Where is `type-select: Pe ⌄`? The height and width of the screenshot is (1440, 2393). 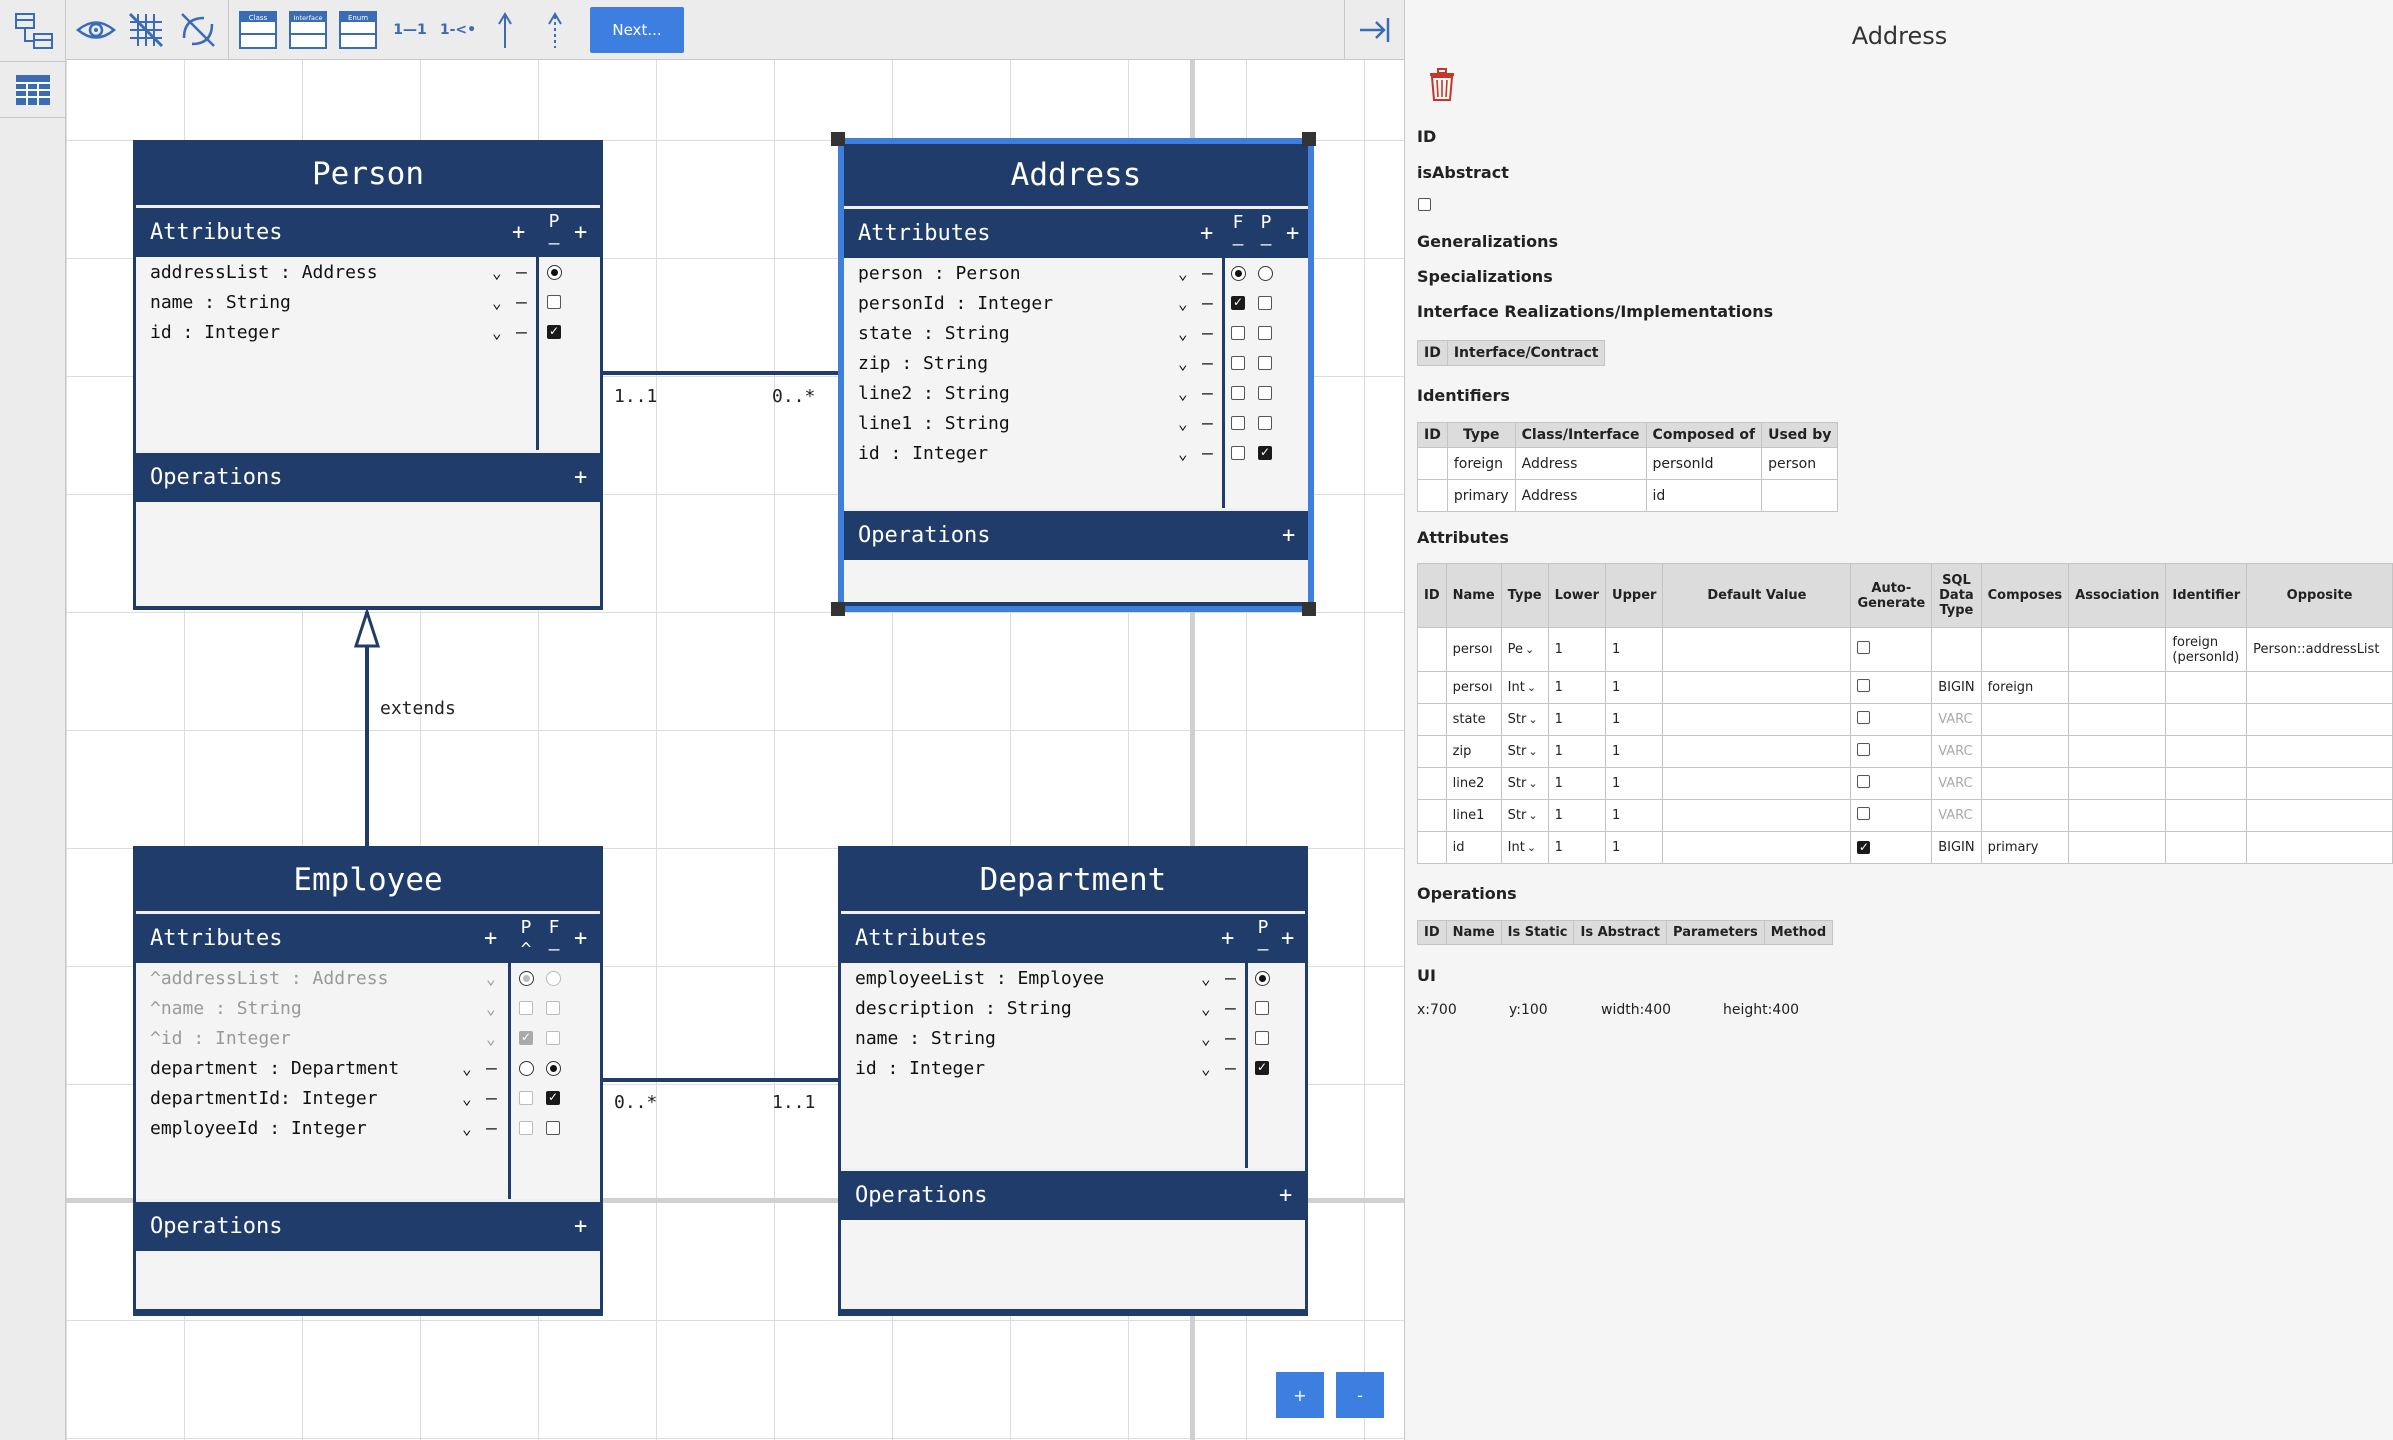 type-select: Pe ⌄ is located at coordinates (1525, 649).